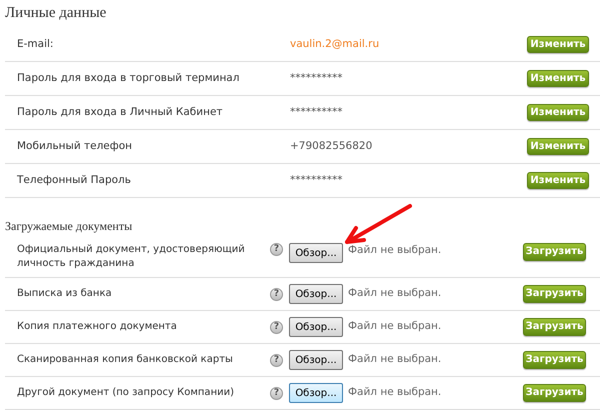 This screenshot has height=410, width=600. Describe the element at coordinates (335, 44) in the screenshot. I see `email-value: vaulin.2@mail.ru` at that location.